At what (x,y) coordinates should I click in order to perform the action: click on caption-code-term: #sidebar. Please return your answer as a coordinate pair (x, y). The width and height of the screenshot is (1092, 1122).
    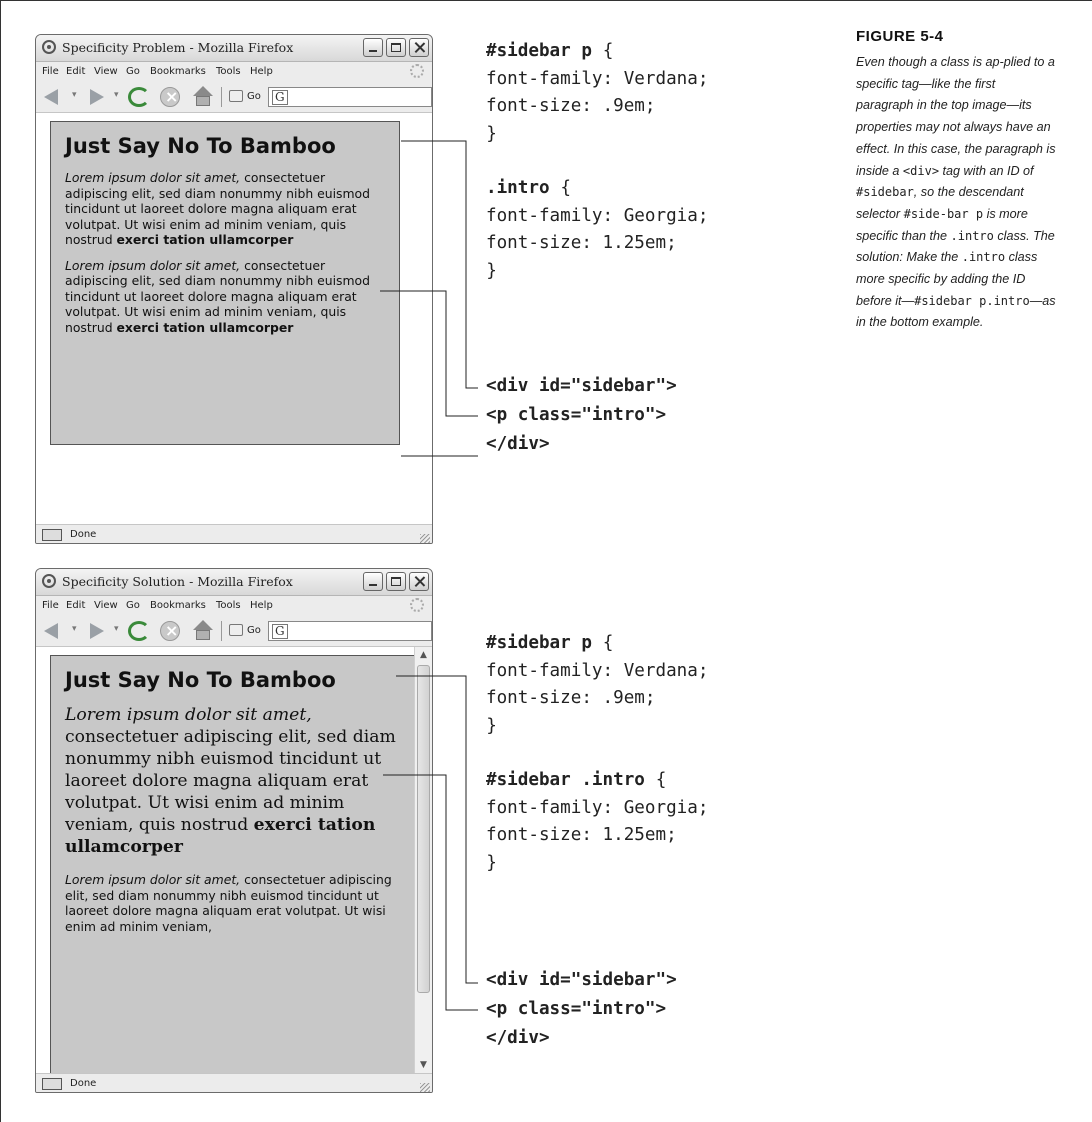
    Looking at the image, I should click on (885, 192).